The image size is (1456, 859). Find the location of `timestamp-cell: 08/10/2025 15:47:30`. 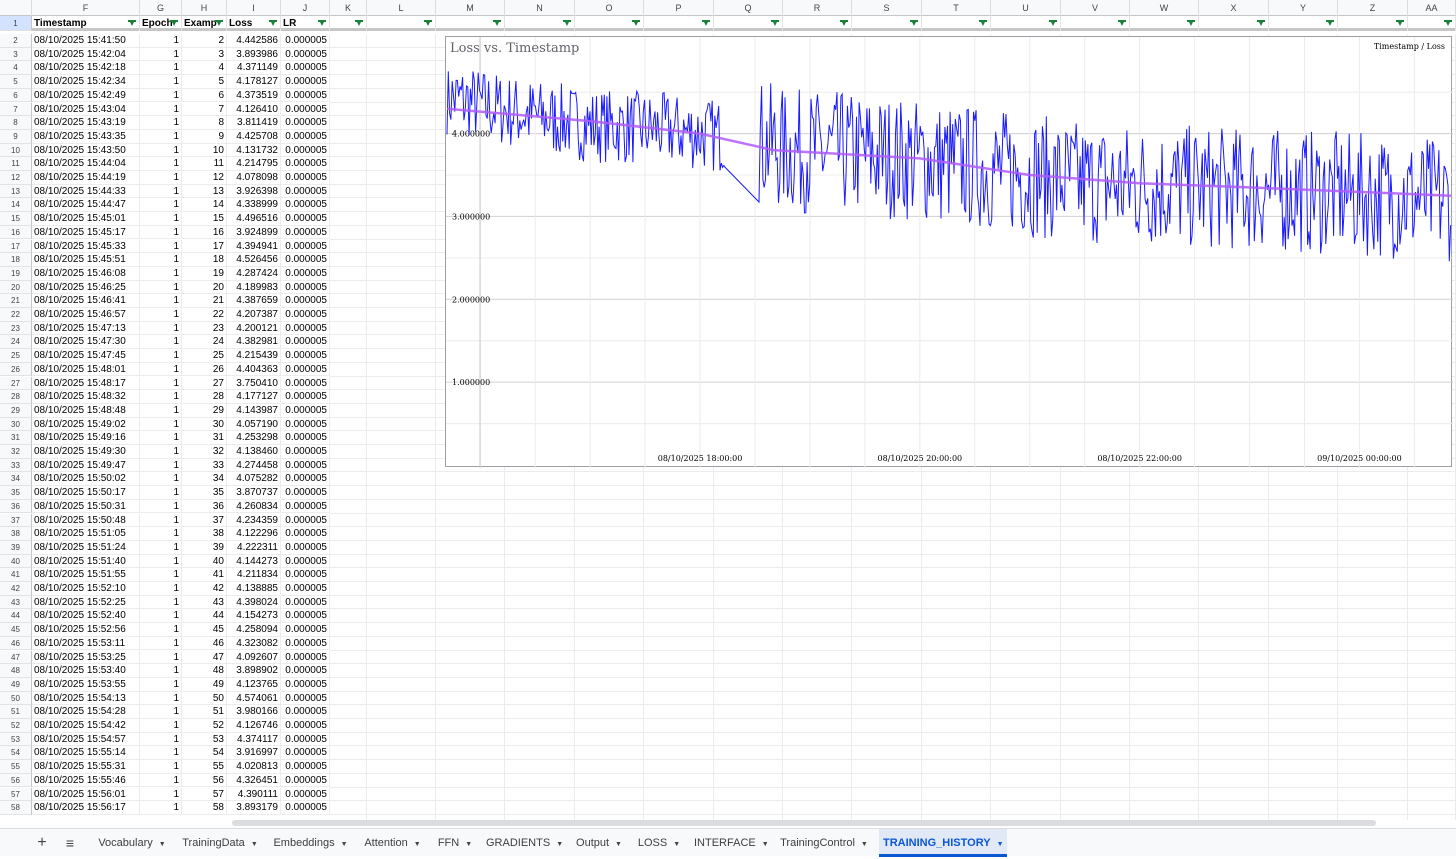

timestamp-cell: 08/10/2025 15:47:30 is located at coordinates (86, 342).